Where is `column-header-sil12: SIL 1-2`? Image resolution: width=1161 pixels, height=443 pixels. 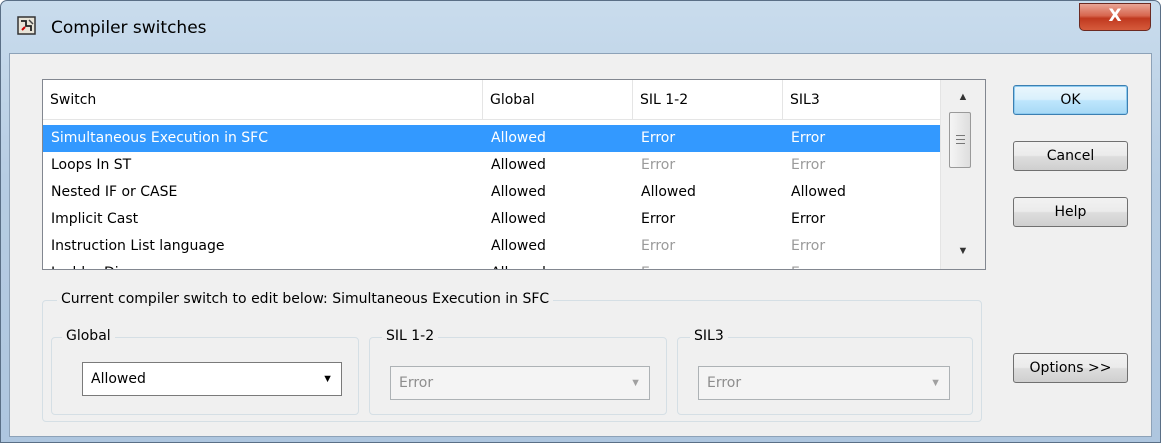 column-header-sil12: SIL 1-2 is located at coordinates (708, 100).